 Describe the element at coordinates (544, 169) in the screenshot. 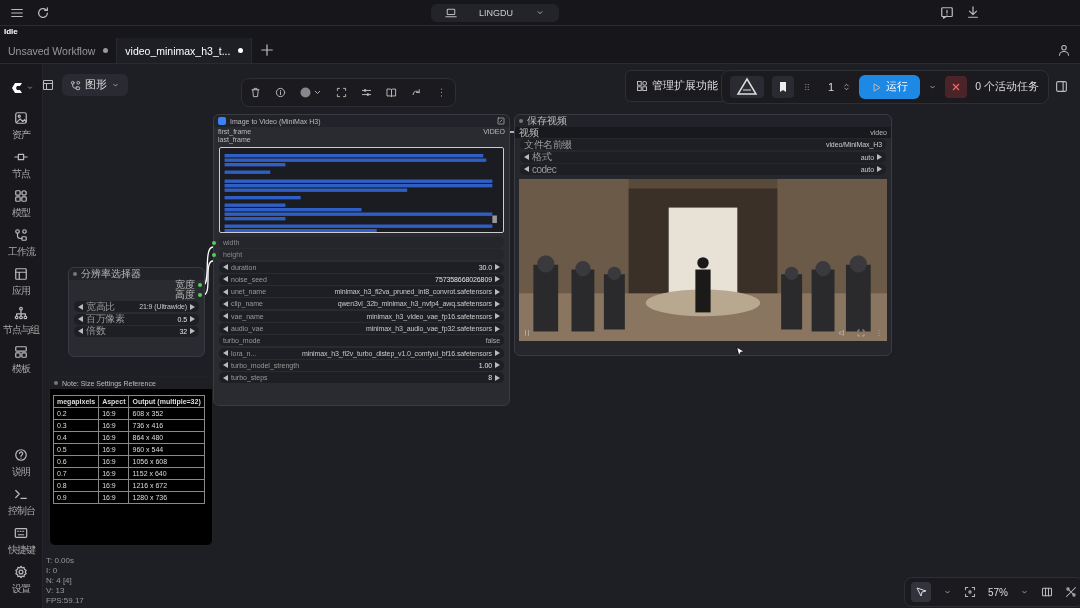

I see `widget-label: codec` at that location.